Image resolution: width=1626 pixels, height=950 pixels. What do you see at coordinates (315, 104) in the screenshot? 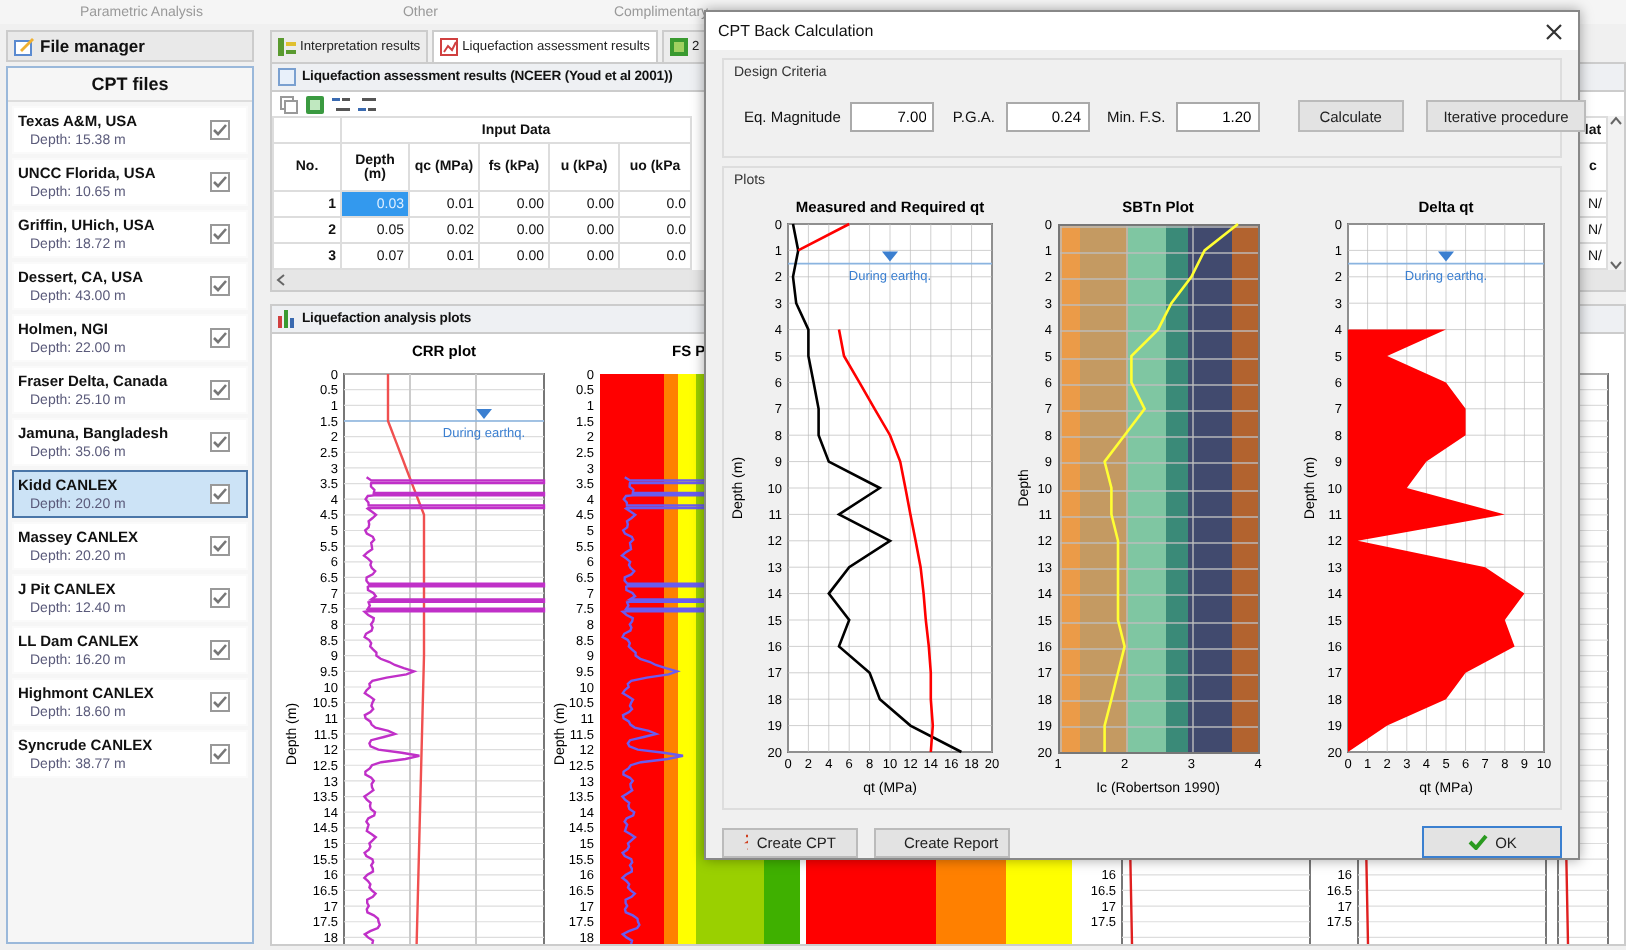
I see `spreadsheet-icon` at bounding box center [315, 104].